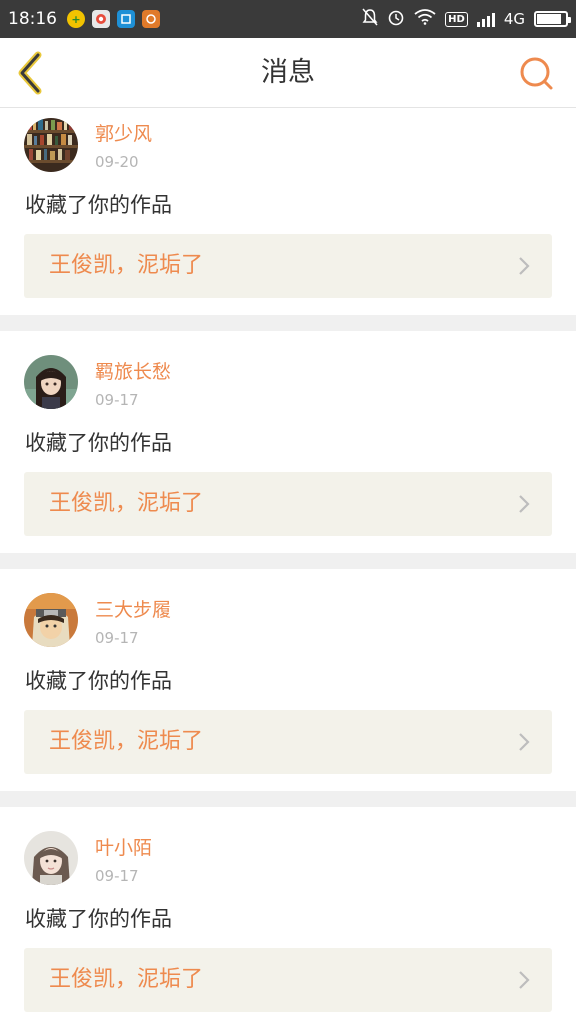 This screenshot has height=1024, width=576. I want to click on wifi-icon, so click(425, 19).